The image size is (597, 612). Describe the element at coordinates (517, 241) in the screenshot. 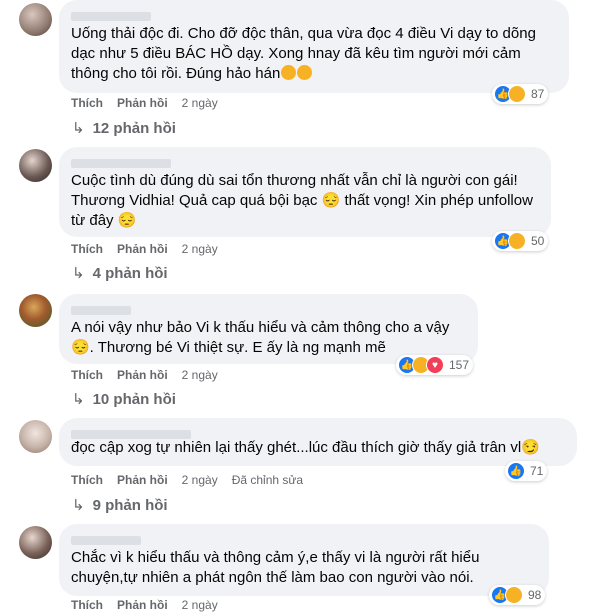

I see `sad-icon` at that location.